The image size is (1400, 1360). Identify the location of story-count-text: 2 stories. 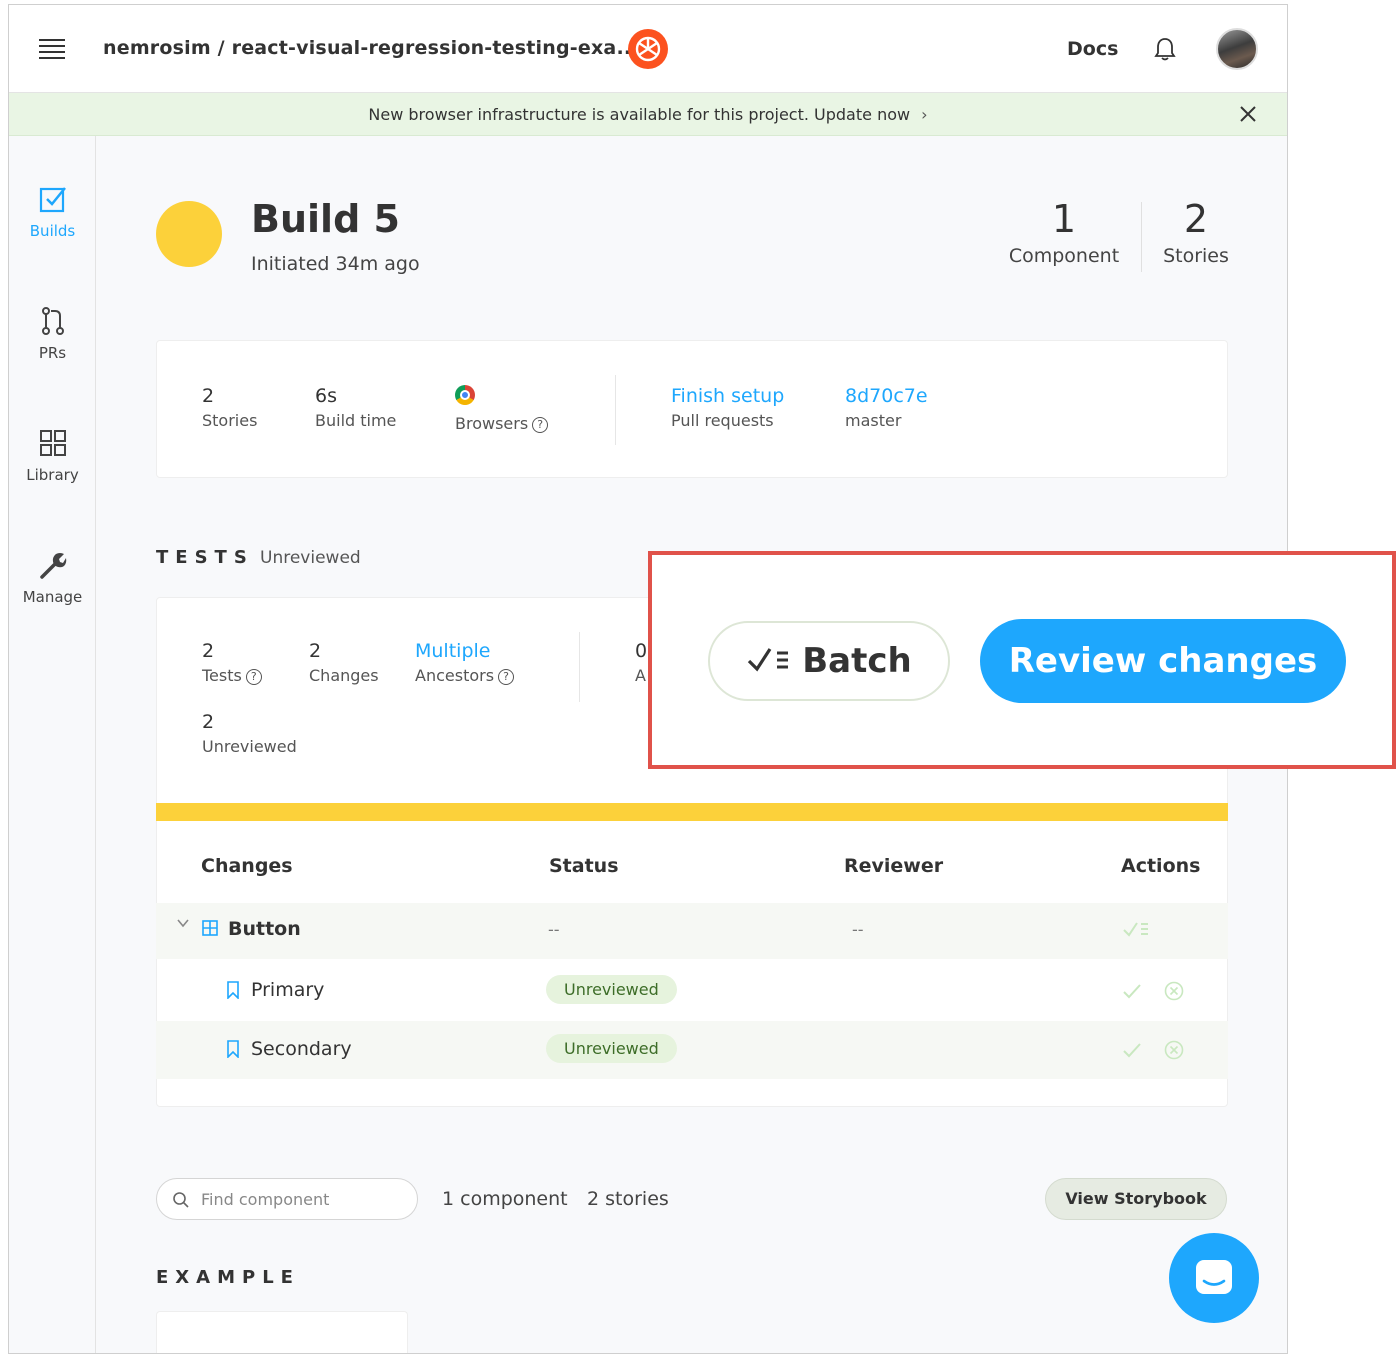
(628, 1199).